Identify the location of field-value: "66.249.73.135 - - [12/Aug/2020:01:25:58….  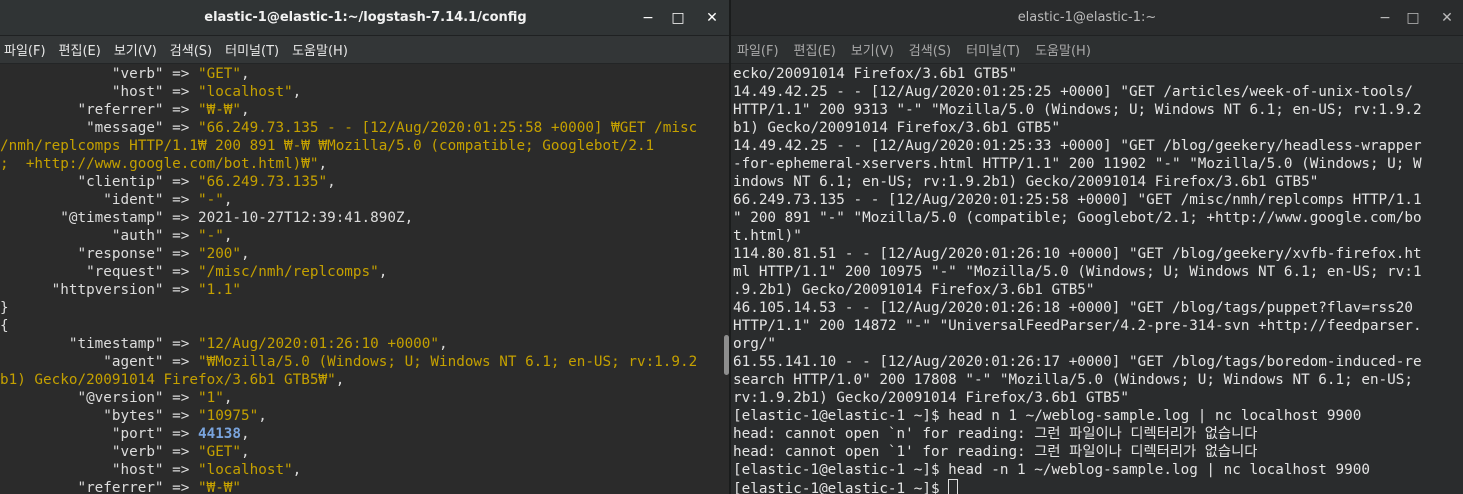
(447, 128).